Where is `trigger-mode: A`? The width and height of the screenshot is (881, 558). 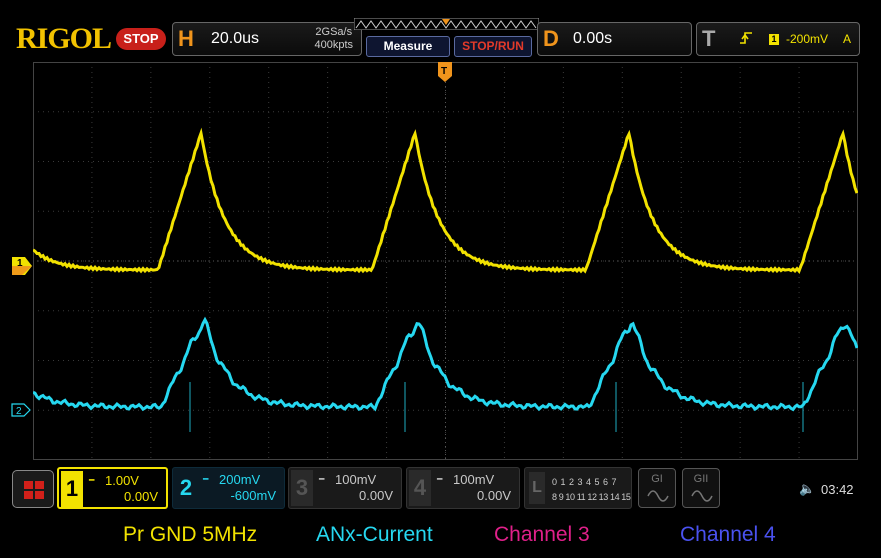
trigger-mode: A is located at coordinates (847, 39).